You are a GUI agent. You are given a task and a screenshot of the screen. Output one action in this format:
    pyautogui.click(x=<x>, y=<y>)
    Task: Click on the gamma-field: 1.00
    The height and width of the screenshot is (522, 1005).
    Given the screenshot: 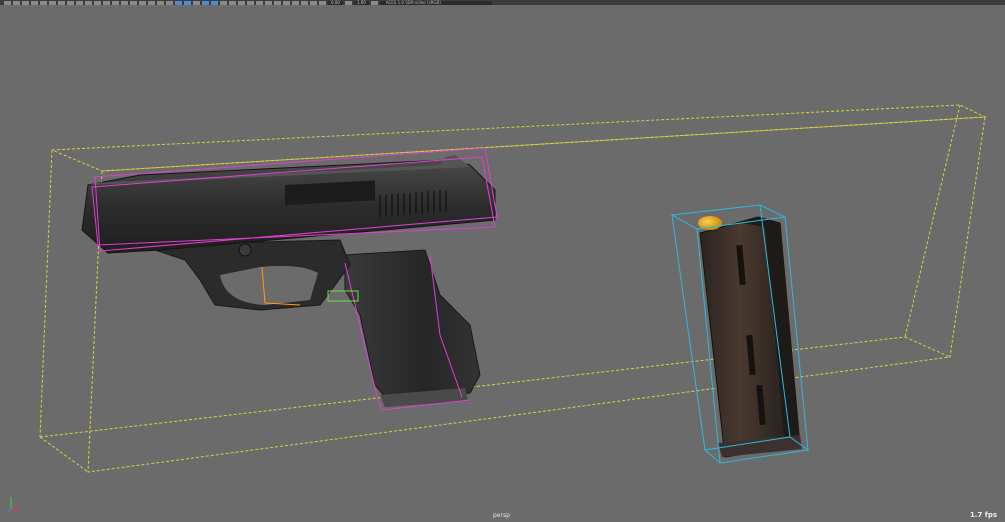 What is the action you would take?
    pyautogui.click(x=361, y=2)
    